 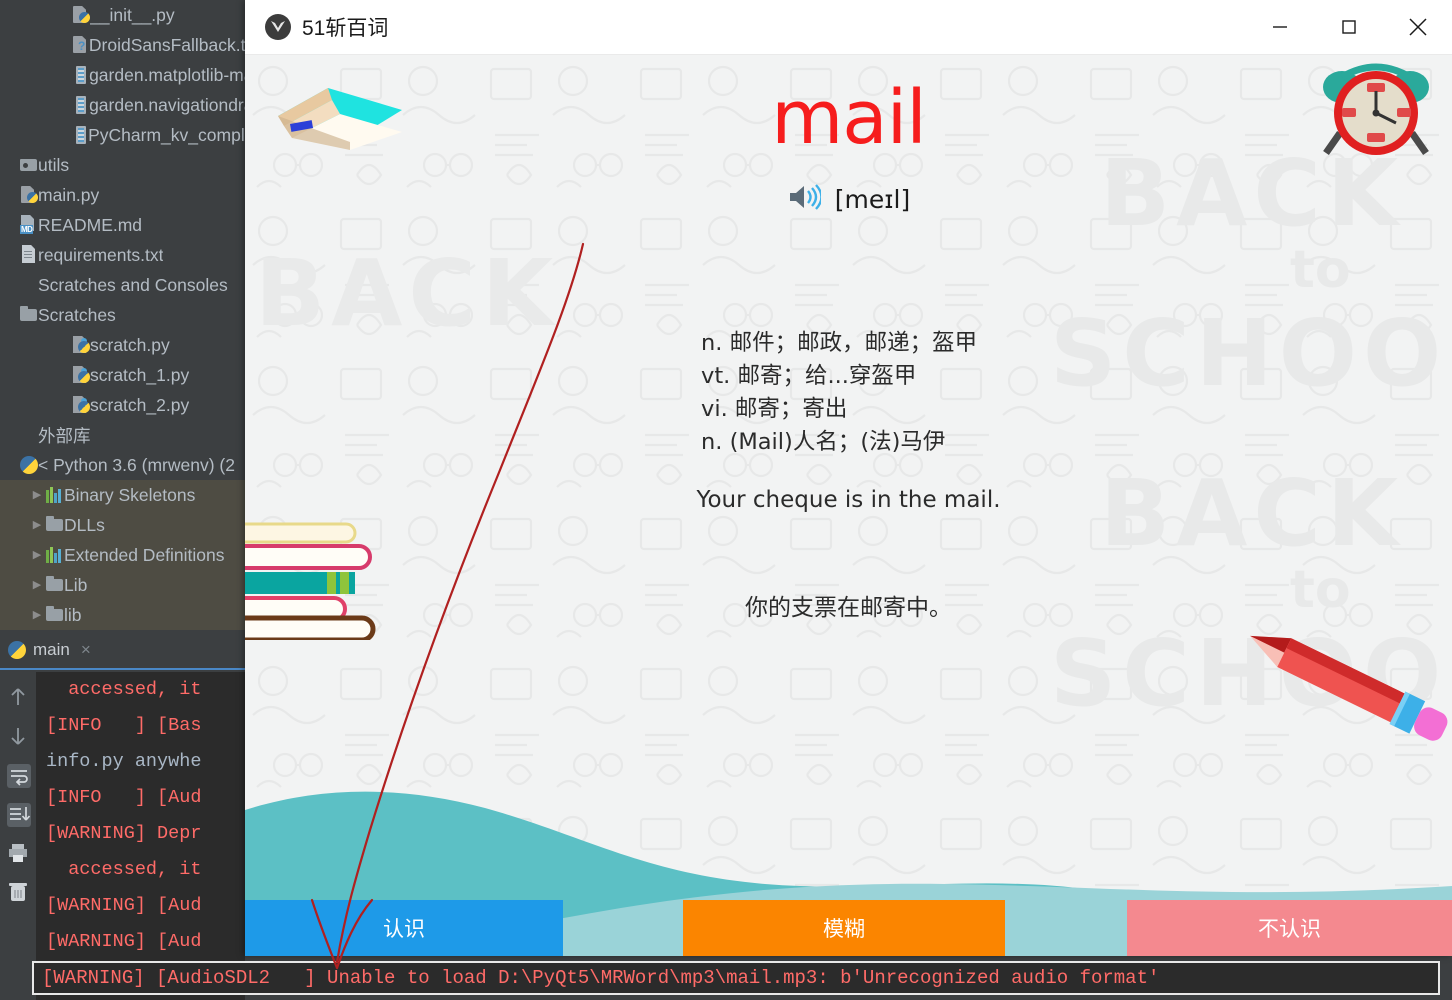 I want to click on tree-item: __init__.py, so click(x=122, y=15).